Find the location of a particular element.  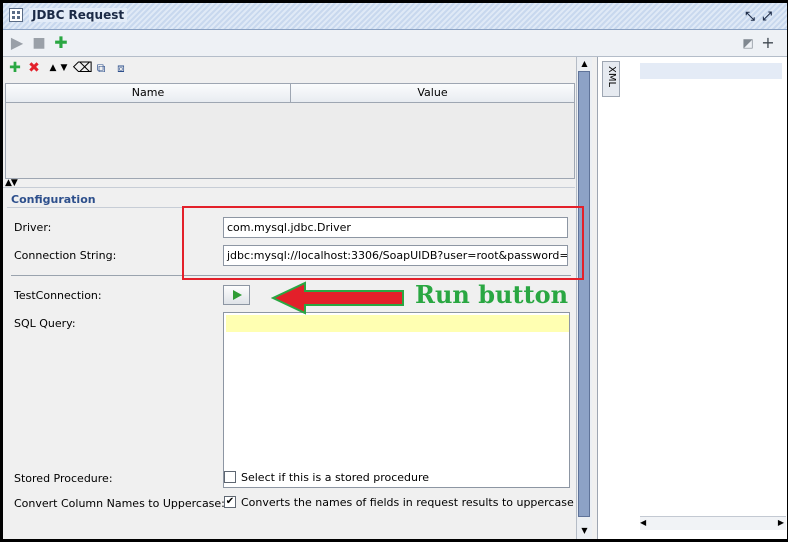

tab-xml: XML is located at coordinates (611, 79).